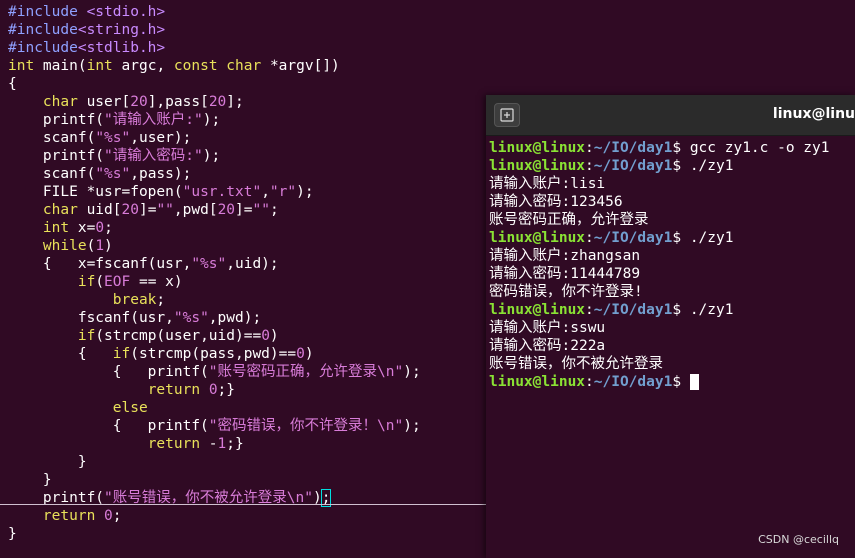 This screenshot has height=558, width=855. I want to click on code-line: { if(strcmp(pass,pwd)==0), so click(161, 354).